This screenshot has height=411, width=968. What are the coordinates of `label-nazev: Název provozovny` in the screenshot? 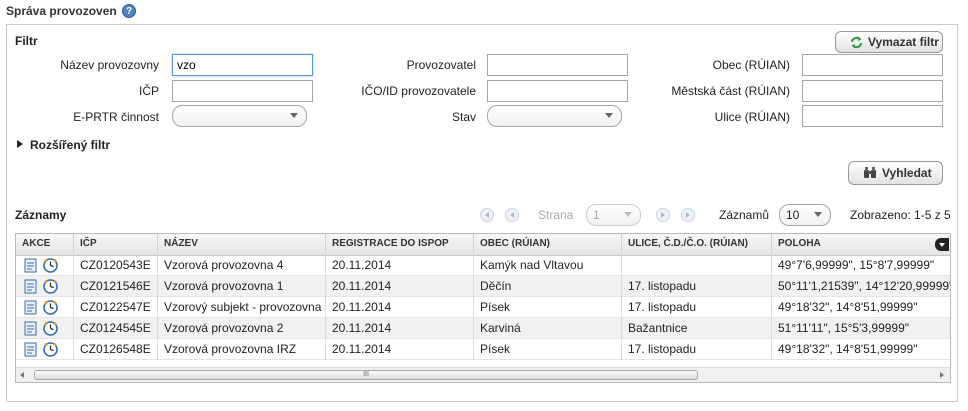 It's located at (109, 65).